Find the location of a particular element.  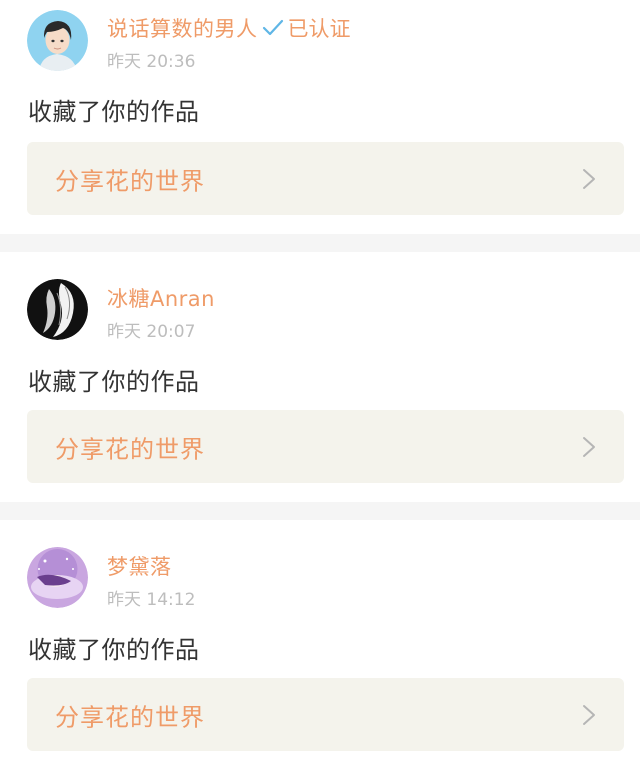

username-row: 说话算数的男人 已认证 is located at coordinates (229, 28).